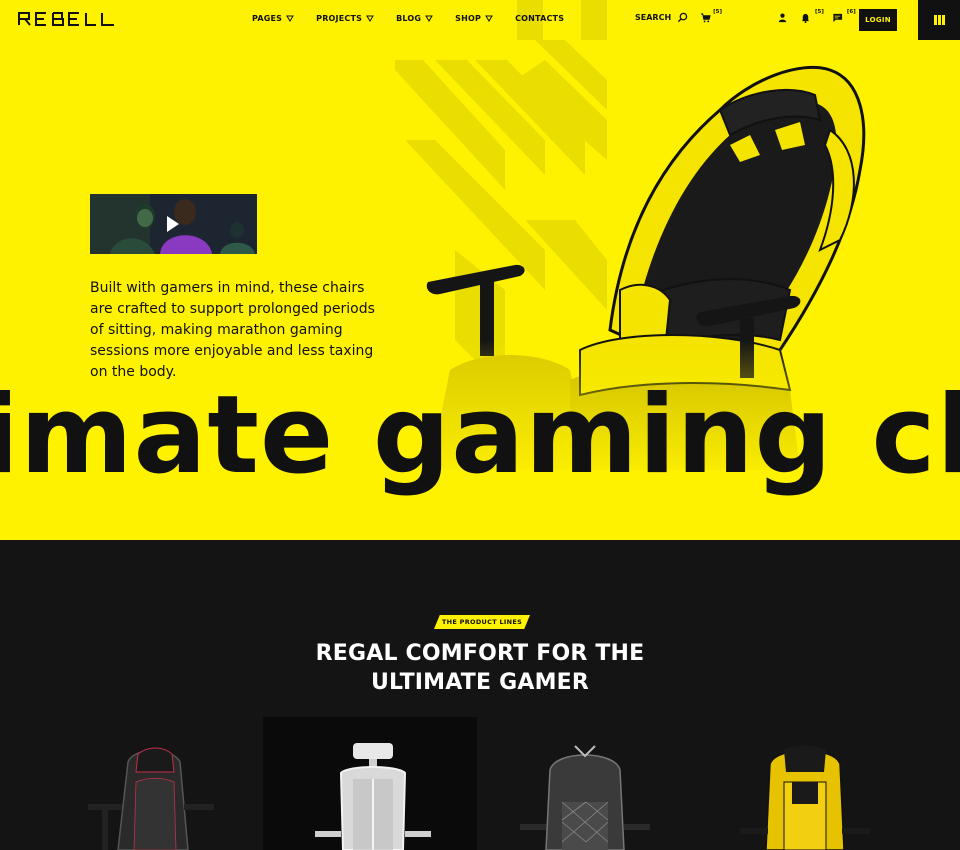 Image resolution: width=960 pixels, height=850 pixels. I want to click on login-button: LOGIN, so click(878, 20).